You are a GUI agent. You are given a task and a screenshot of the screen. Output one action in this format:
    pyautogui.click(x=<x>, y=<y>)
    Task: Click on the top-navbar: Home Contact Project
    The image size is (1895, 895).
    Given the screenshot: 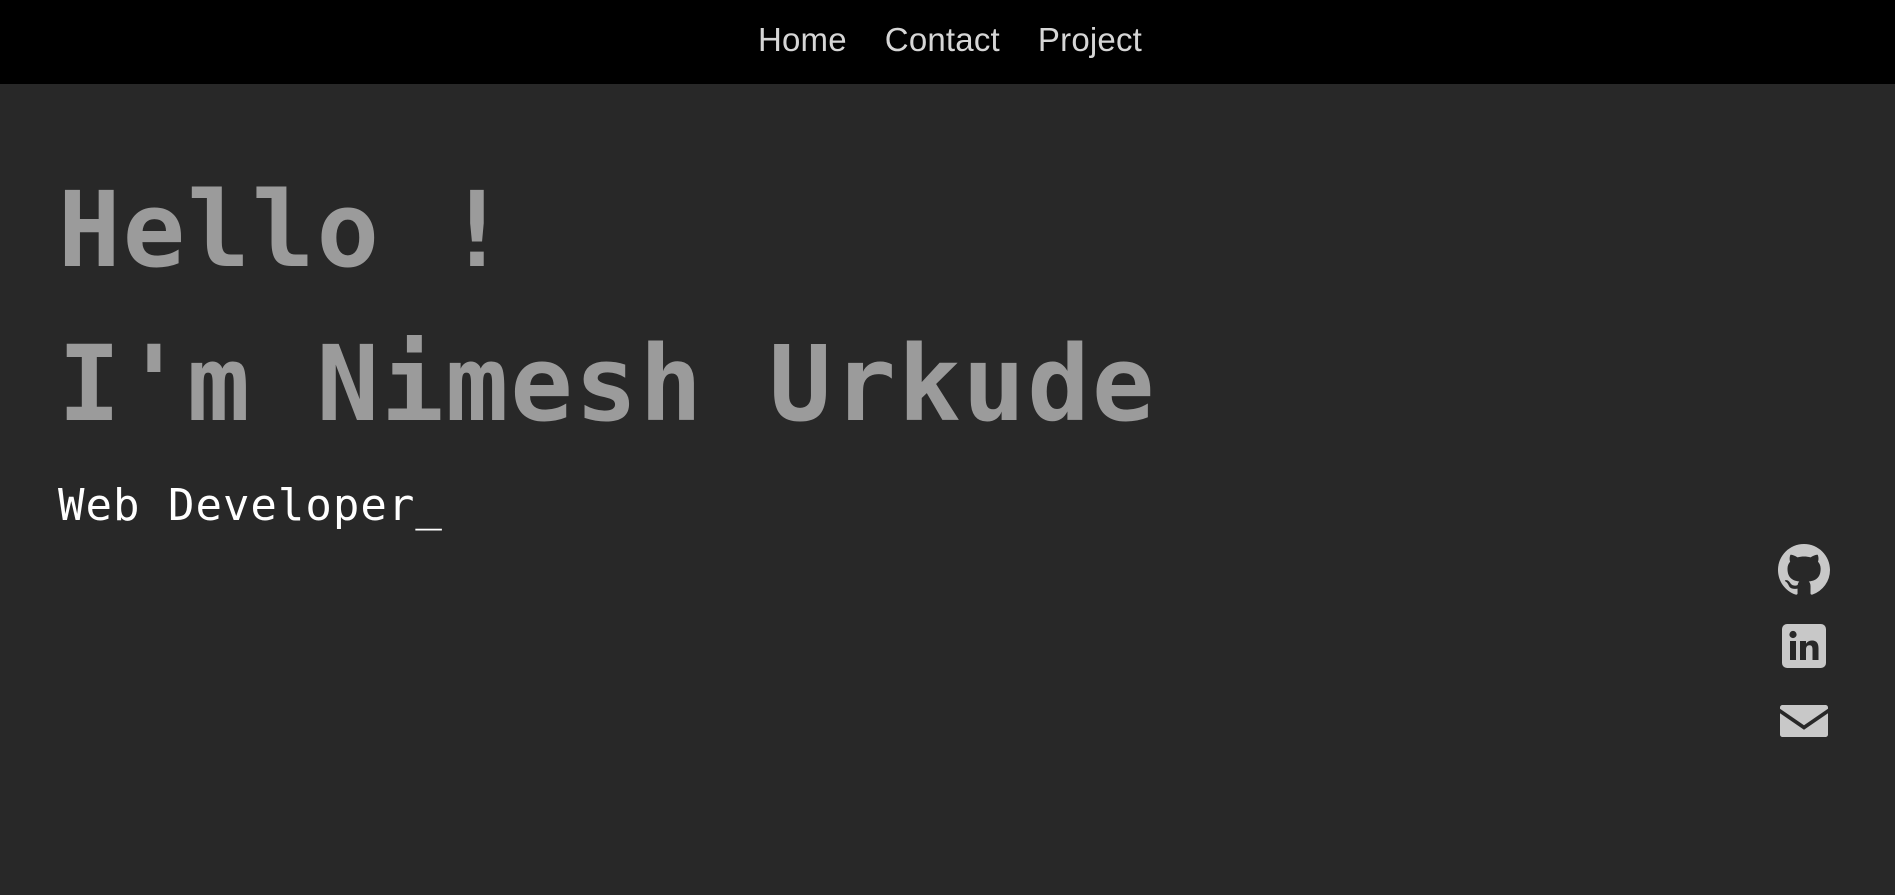 What is the action you would take?
    pyautogui.click(x=947, y=42)
    